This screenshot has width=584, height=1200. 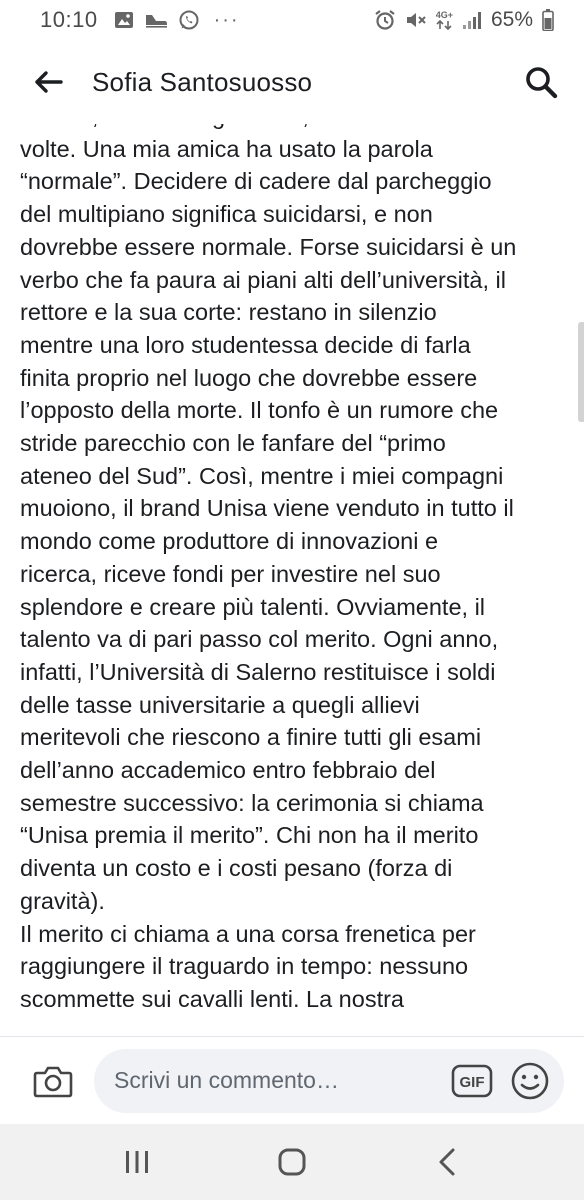 What do you see at coordinates (140, 20) in the screenshot?
I see `status-left: 10:10 ···` at bounding box center [140, 20].